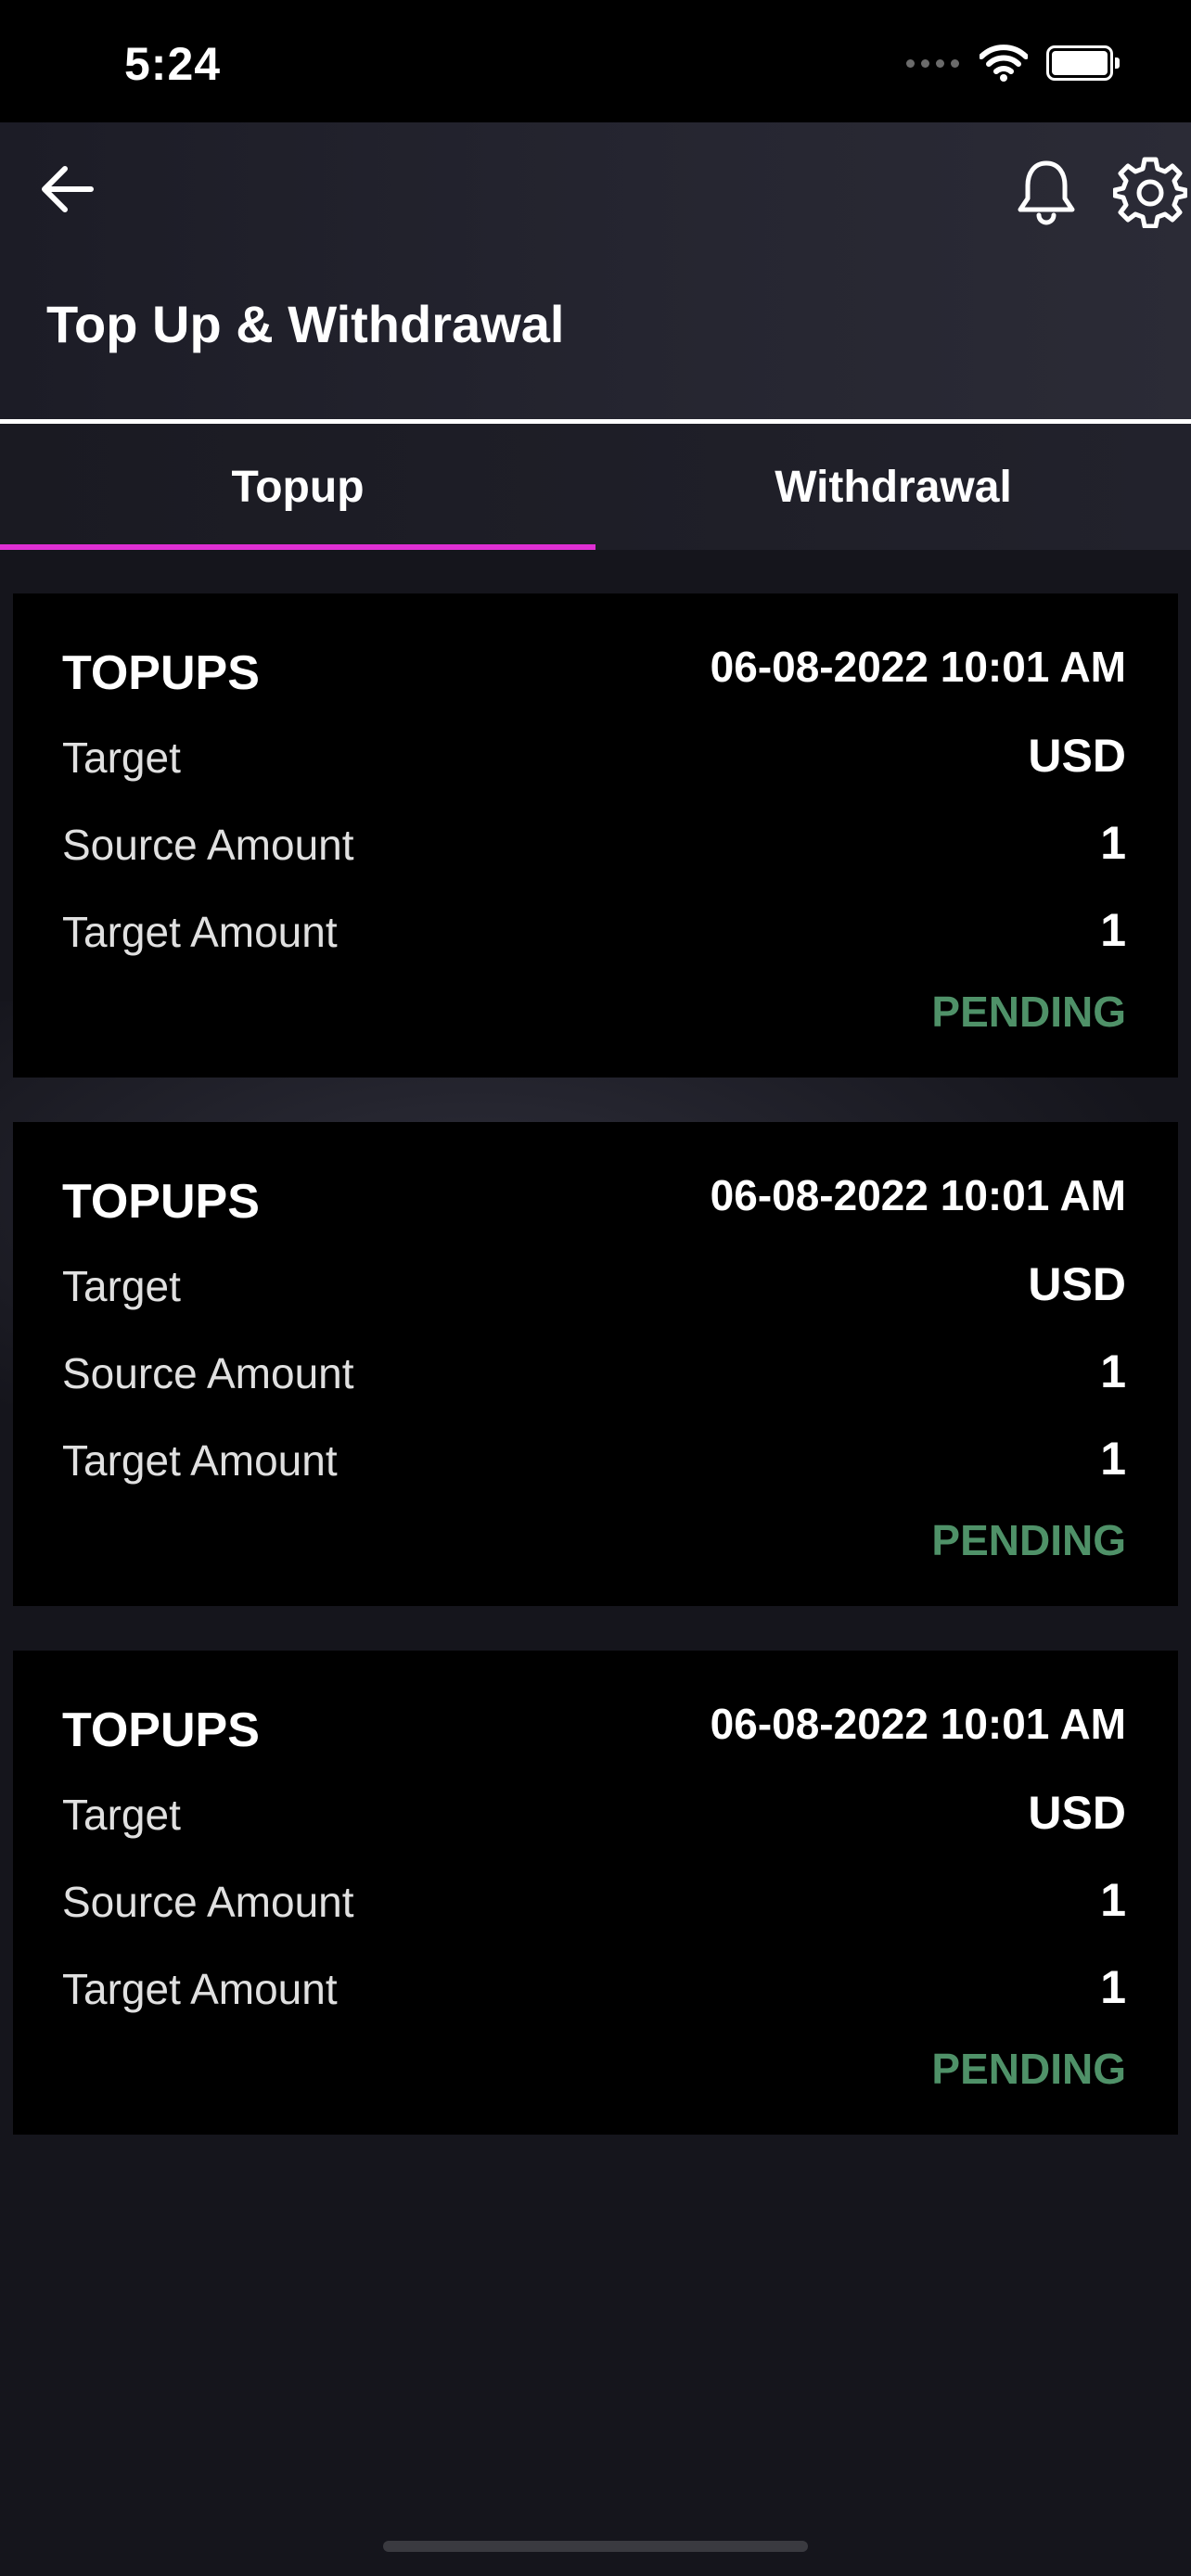 The height and width of the screenshot is (2576, 1191). What do you see at coordinates (1004, 64) in the screenshot?
I see `wifi-icon` at bounding box center [1004, 64].